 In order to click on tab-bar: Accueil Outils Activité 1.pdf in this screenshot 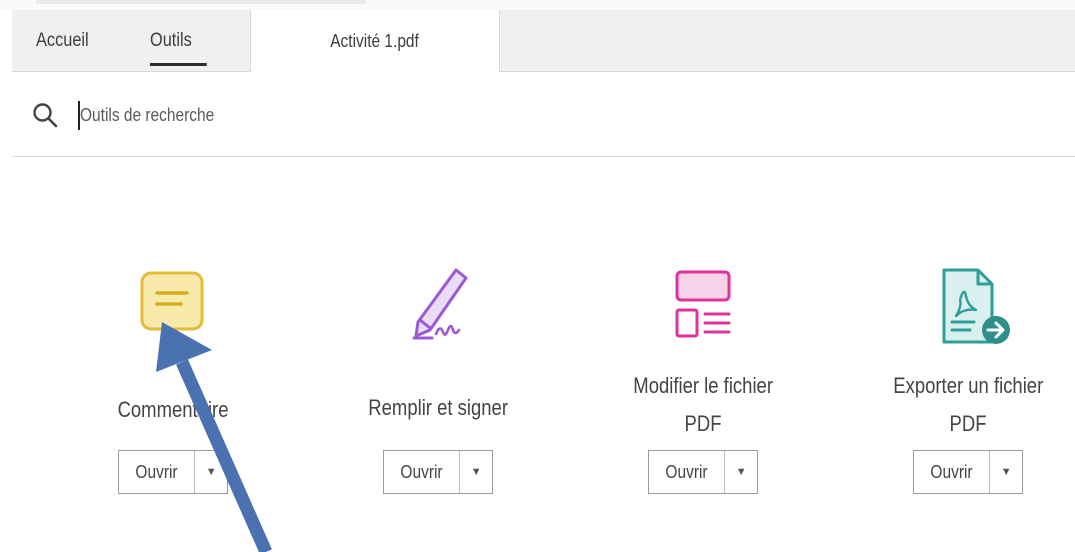, I will do `click(543, 41)`.